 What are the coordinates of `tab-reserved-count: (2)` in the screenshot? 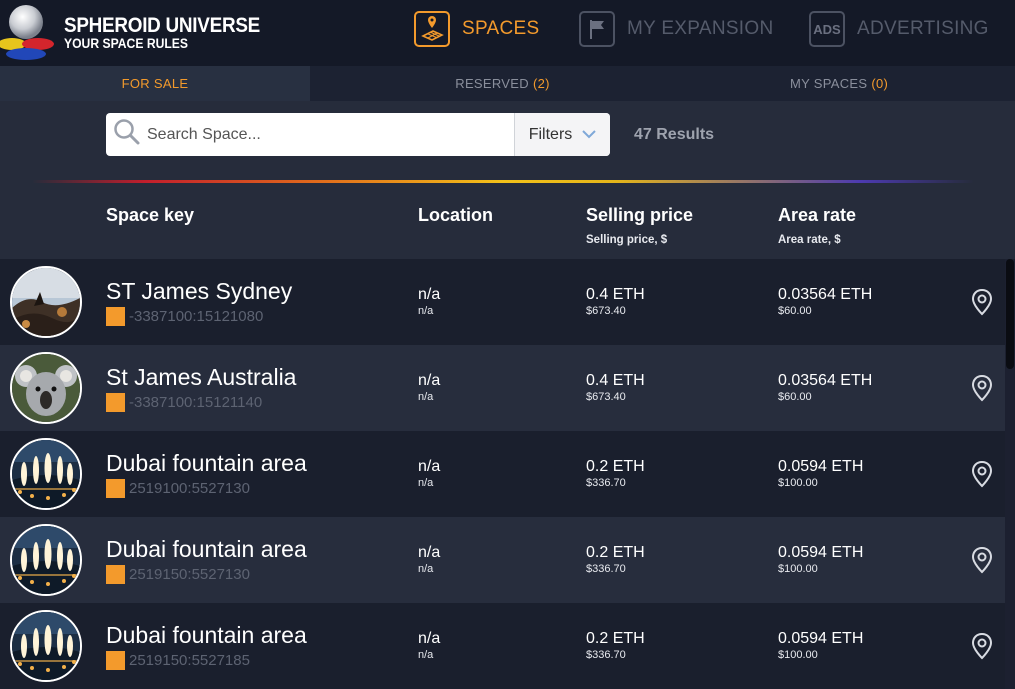 It's located at (541, 83).